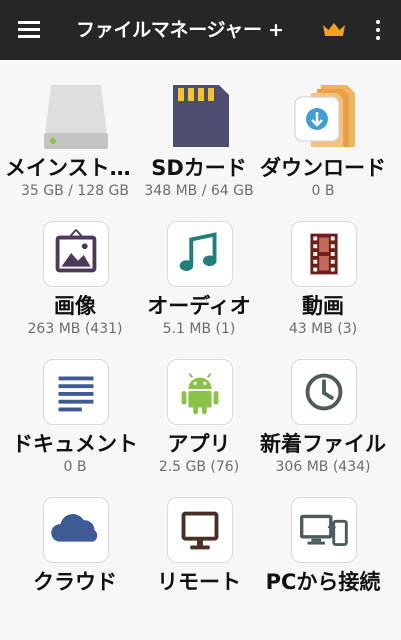 This screenshot has width=401, height=640. Describe the element at coordinates (75, 168) in the screenshot. I see `tile-label: メインストレージ` at that location.